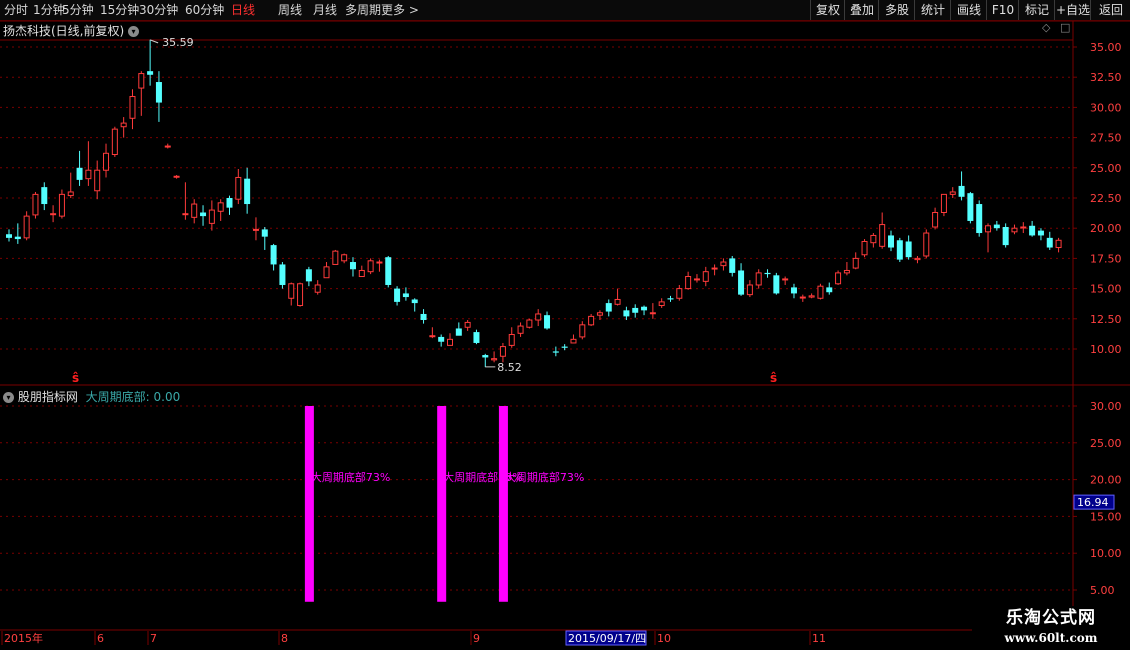 The image size is (1130, 650). I want to click on date-label: 8, so click(284, 638).